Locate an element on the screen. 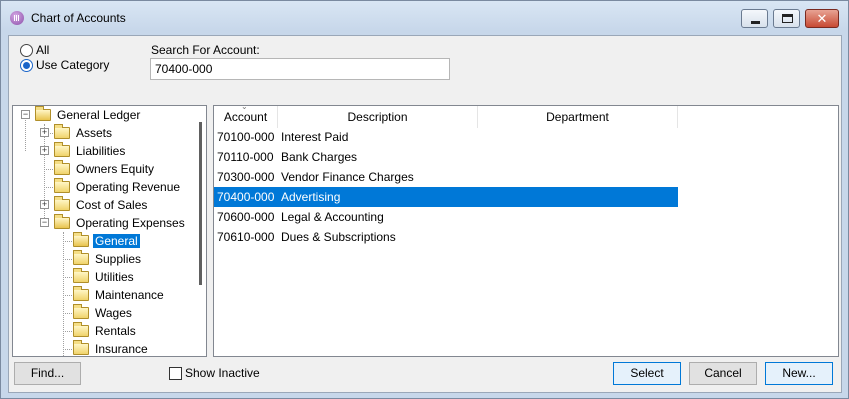  radio-use-category: Use Category is located at coordinates (64, 65).